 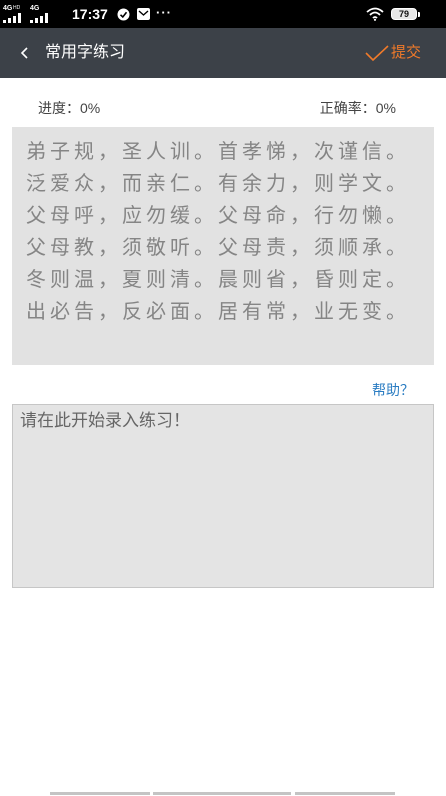 What do you see at coordinates (90, 108) in the screenshot?
I see `progress-value: 0%` at bounding box center [90, 108].